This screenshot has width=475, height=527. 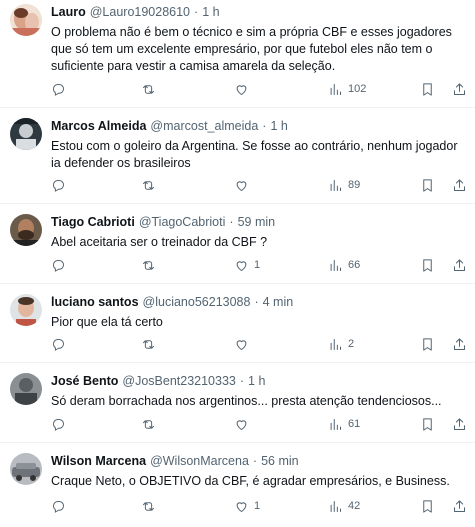 What do you see at coordinates (258, 424) in the screenshot?
I see `action-bar: 61` at bounding box center [258, 424].